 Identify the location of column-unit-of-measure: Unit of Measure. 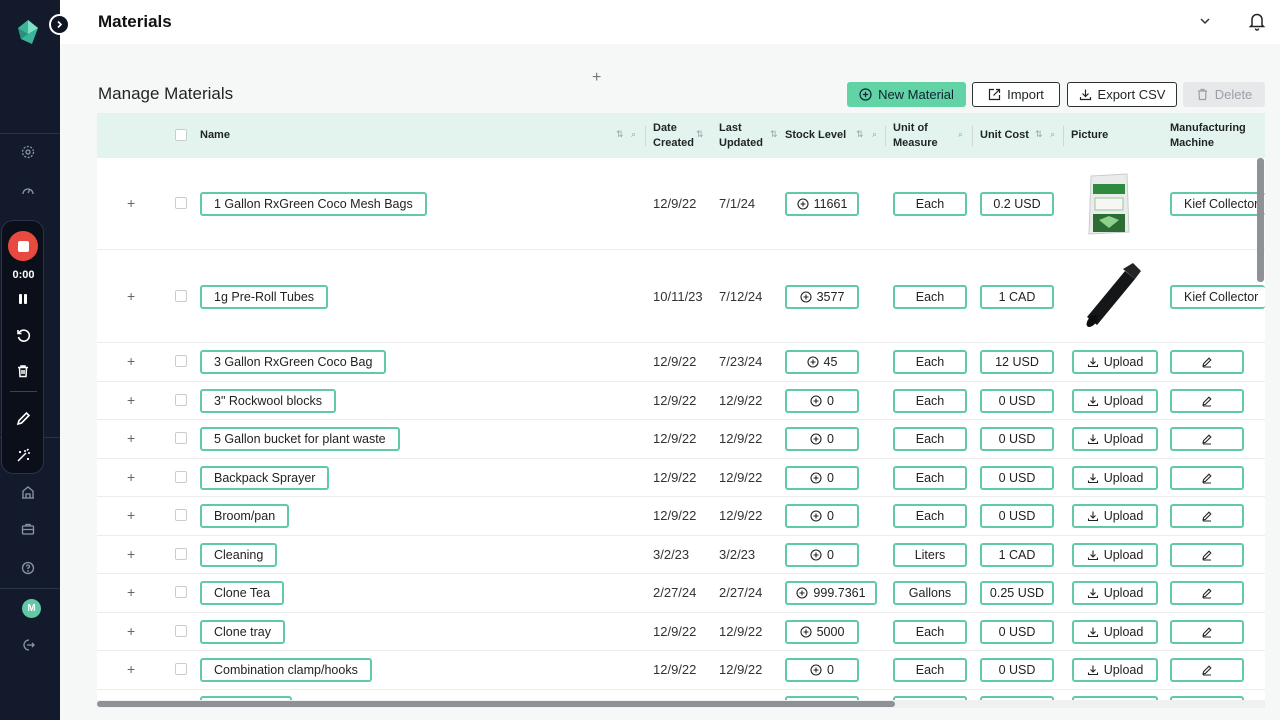
(915, 135).